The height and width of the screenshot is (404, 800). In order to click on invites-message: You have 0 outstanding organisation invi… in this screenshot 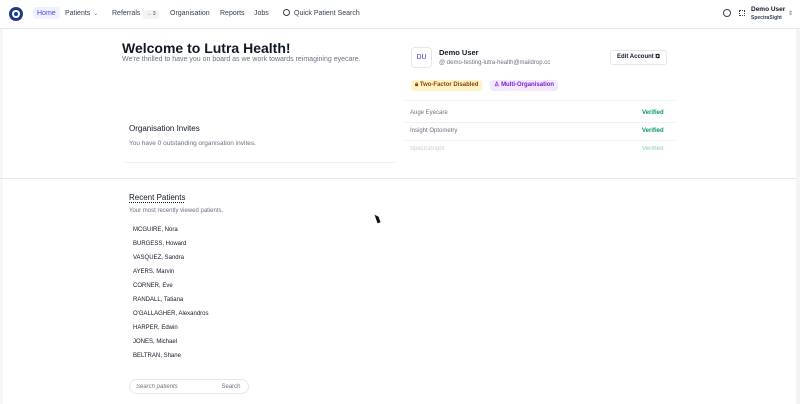, I will do `click(192, 143)`.